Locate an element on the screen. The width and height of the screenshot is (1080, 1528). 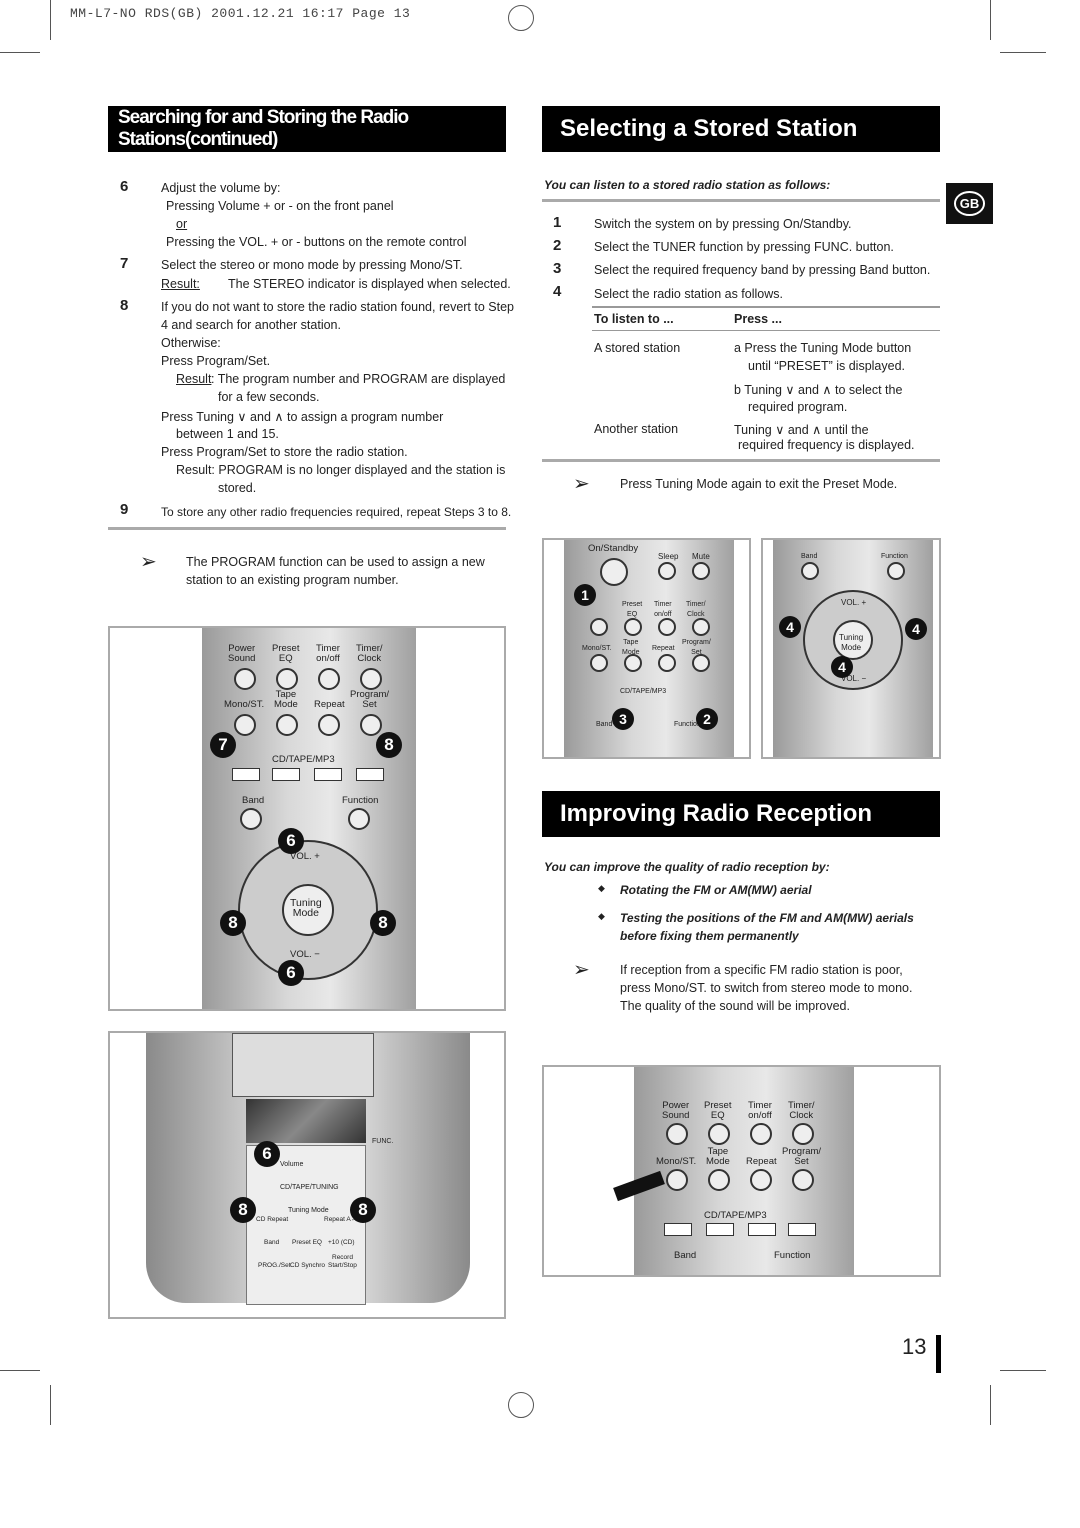
note-arrow-icon: ➢ is located at coordinates (581, 484).